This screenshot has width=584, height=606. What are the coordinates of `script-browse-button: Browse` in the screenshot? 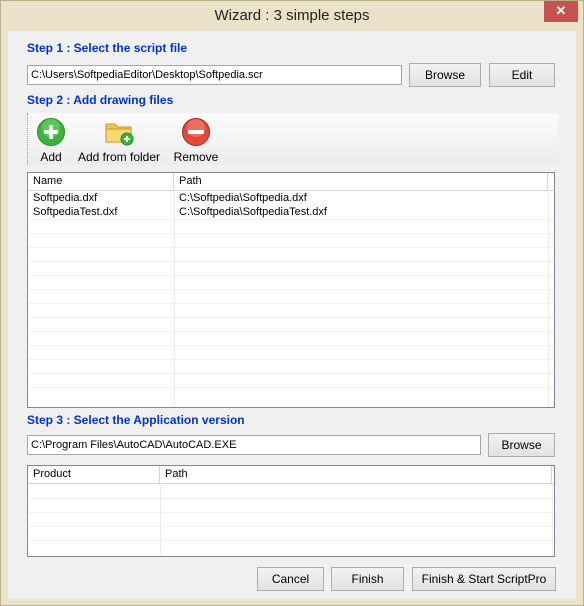 It's located at (445, 75).